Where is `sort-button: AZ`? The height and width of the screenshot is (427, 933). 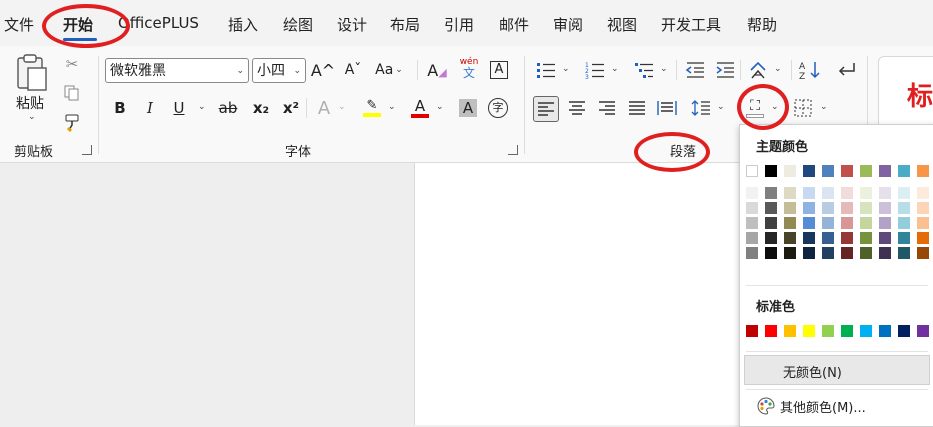 sort-button: AZ is located at coordinates (810, 70).